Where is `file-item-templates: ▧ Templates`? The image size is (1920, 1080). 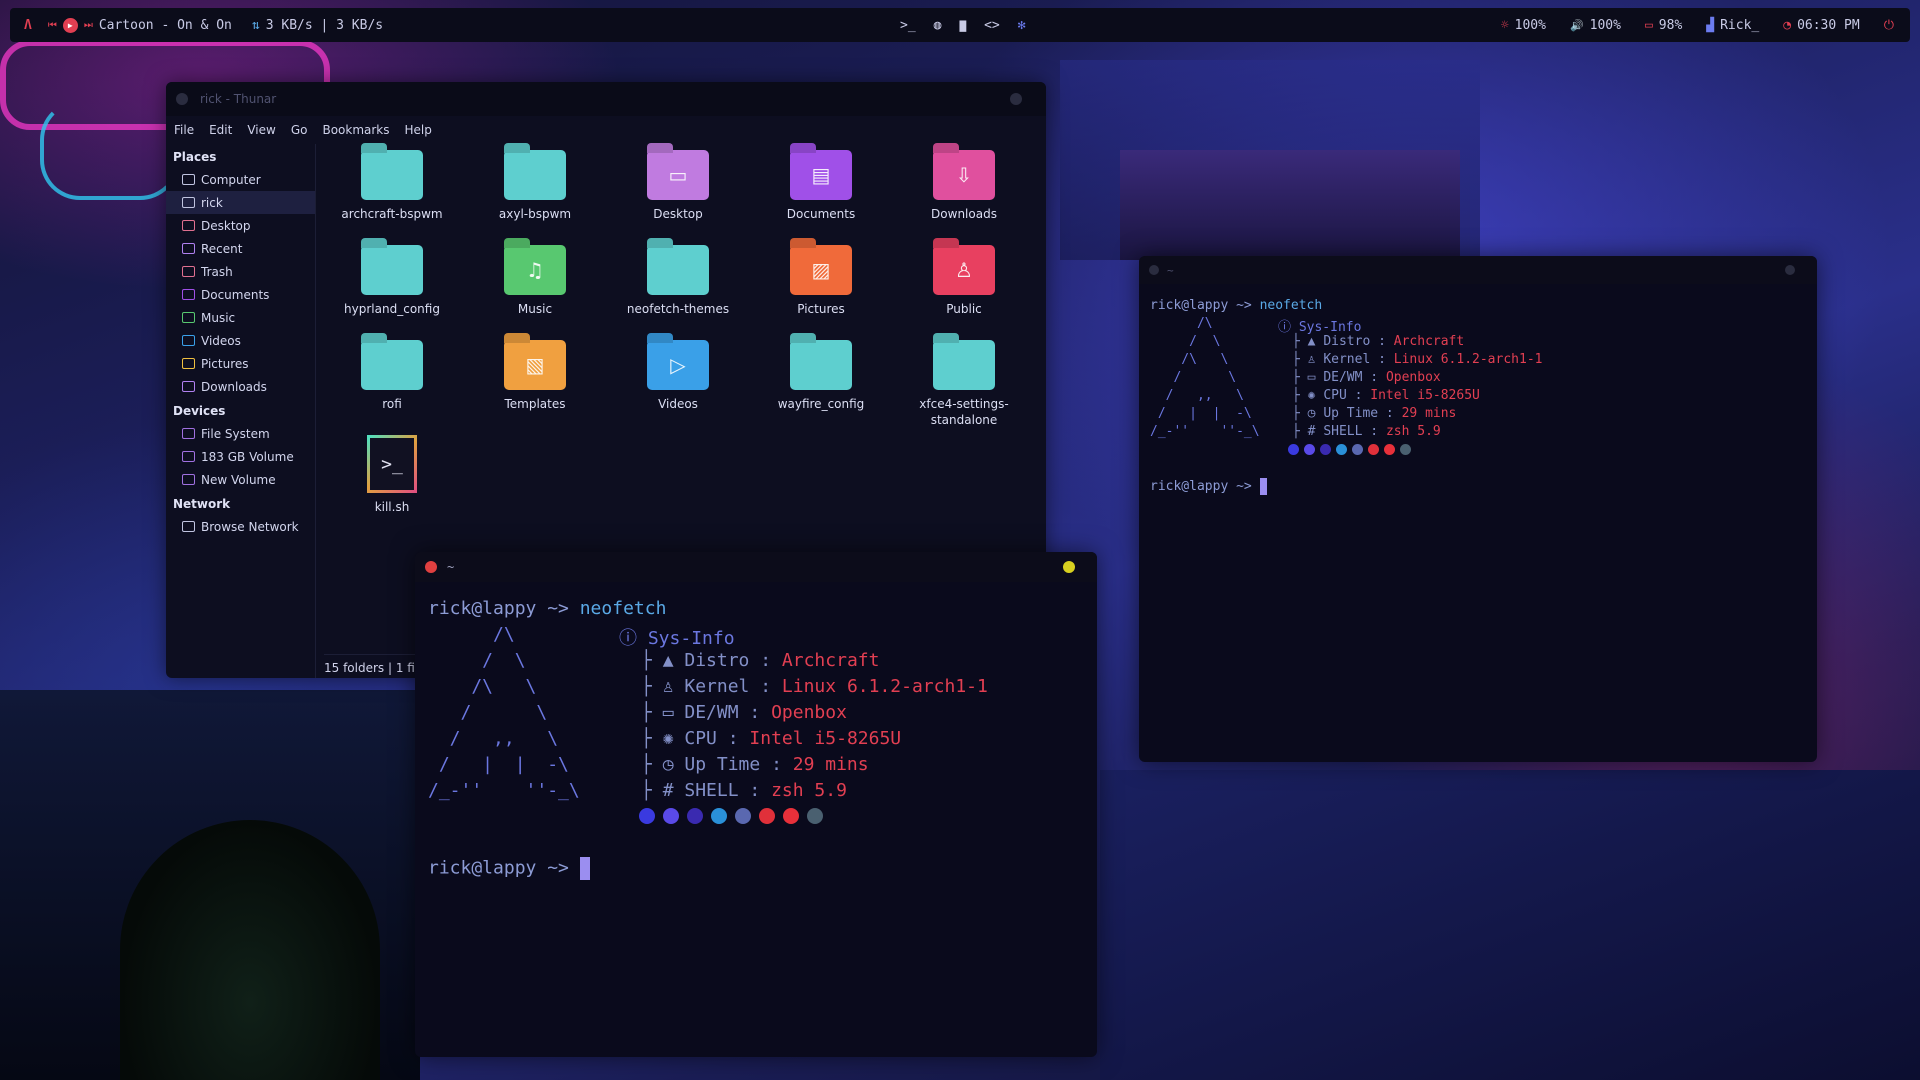 file-item-templates: ▧ Templates is located at coordinates (535, 376).